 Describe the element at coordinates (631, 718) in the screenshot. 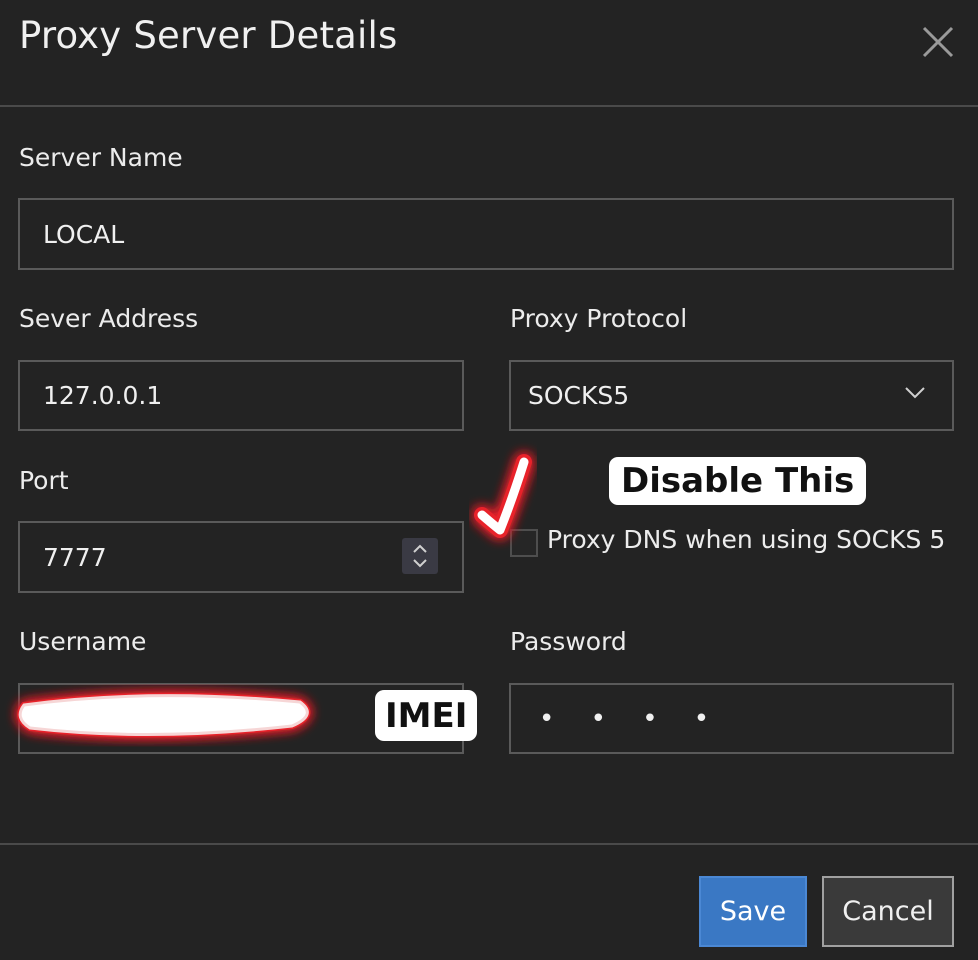

I see `password-value: • • • •` at that location.